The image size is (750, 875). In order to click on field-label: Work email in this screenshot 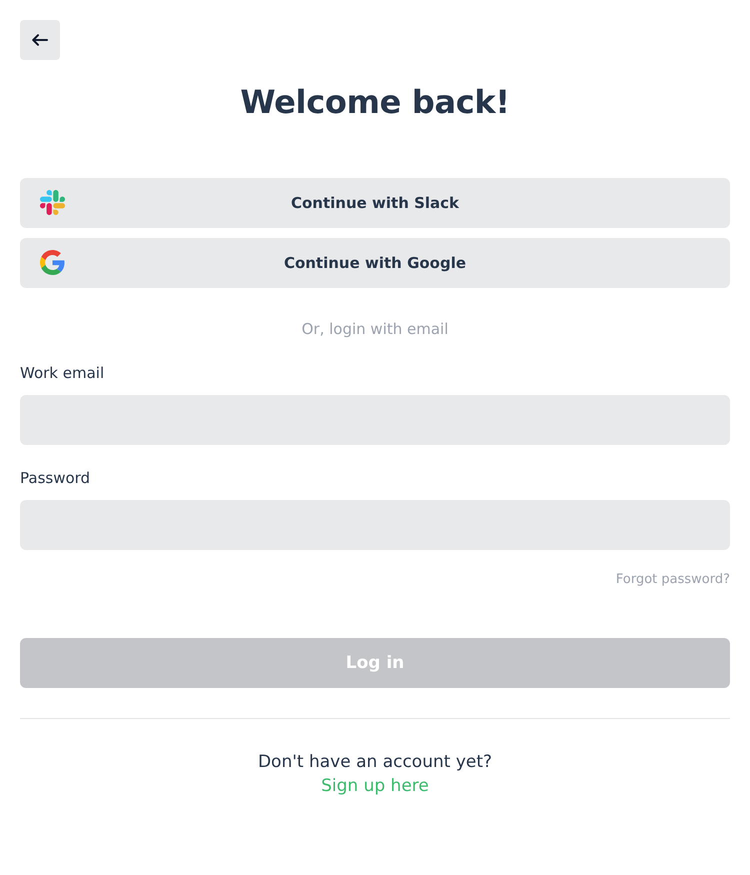, I will do `click(62, 373)`.